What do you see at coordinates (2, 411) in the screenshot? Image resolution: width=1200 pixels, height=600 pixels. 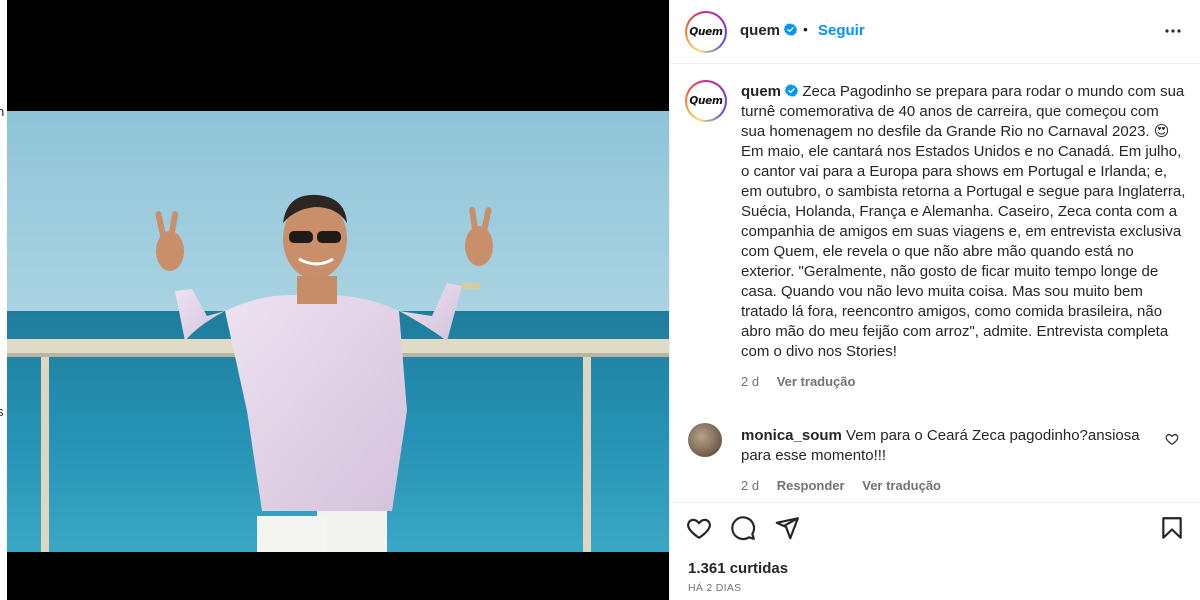 I see `edge-text-fragment: s` at bounding box center [2, 411].